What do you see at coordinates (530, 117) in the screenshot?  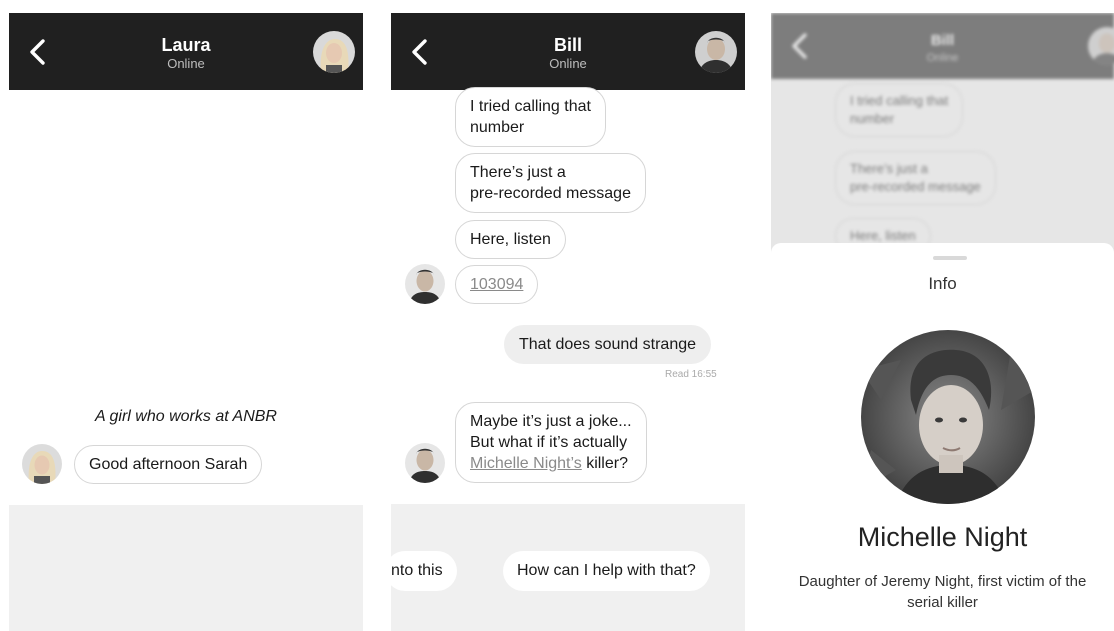 I see `message-bubble: I tried calling that number` at bounding box center [530, 117].